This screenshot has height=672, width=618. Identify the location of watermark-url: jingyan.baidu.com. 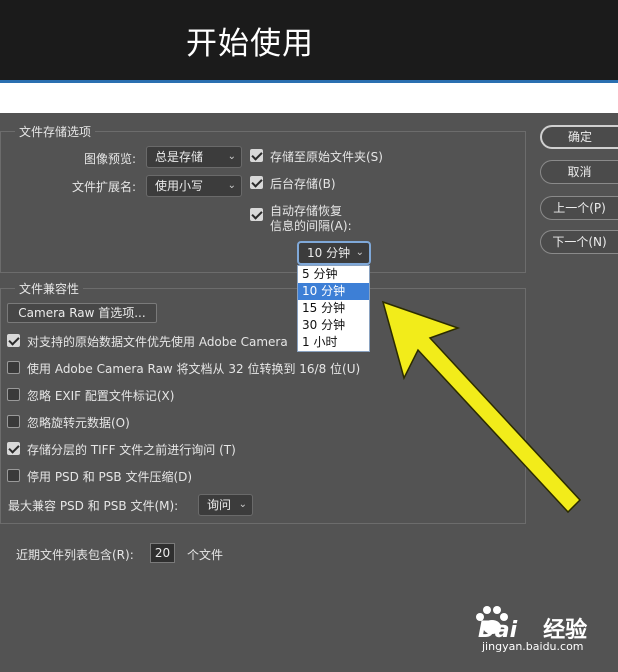
(533, 646).